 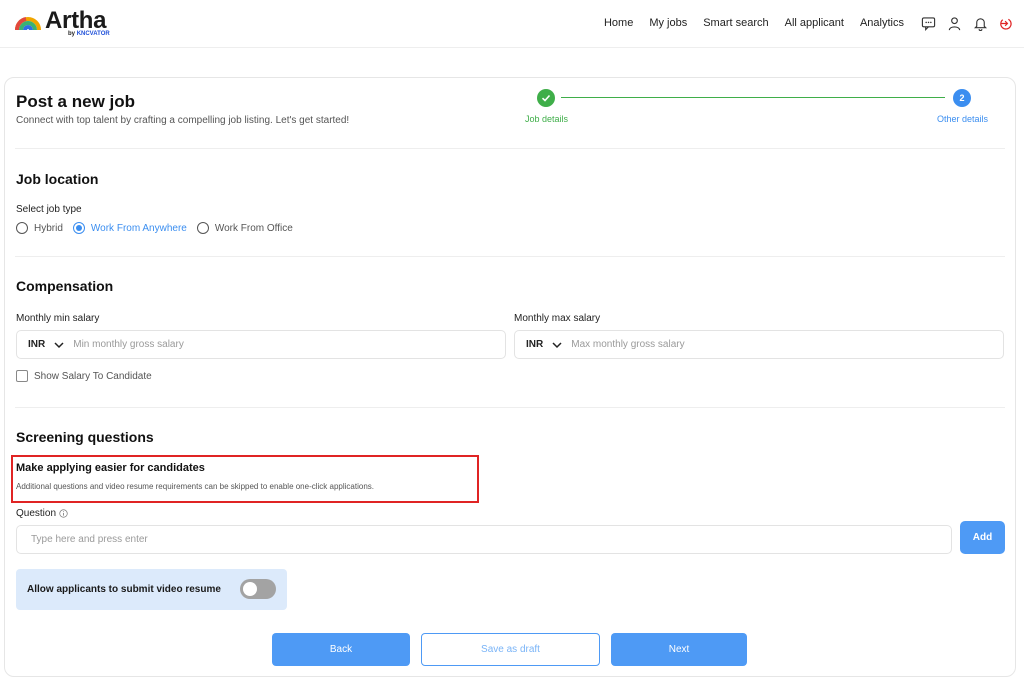 What do you see at coordinates (57, 179) in the screenshot?
I see `job-location-heading: Job location` at bounding box center [57, 179].